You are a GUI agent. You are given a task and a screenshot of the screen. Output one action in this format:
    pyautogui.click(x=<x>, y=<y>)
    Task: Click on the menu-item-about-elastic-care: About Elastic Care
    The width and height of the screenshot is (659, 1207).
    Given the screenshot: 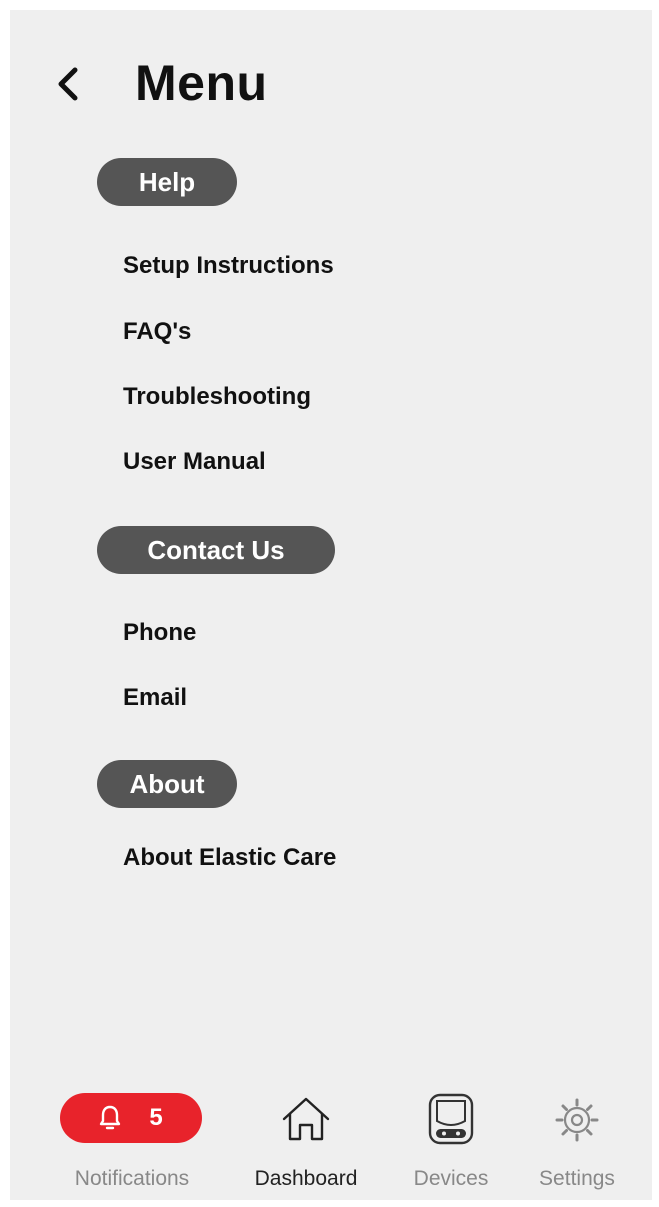 What is the action you would take?
    pyautogui.click(x=229, y=858)
    